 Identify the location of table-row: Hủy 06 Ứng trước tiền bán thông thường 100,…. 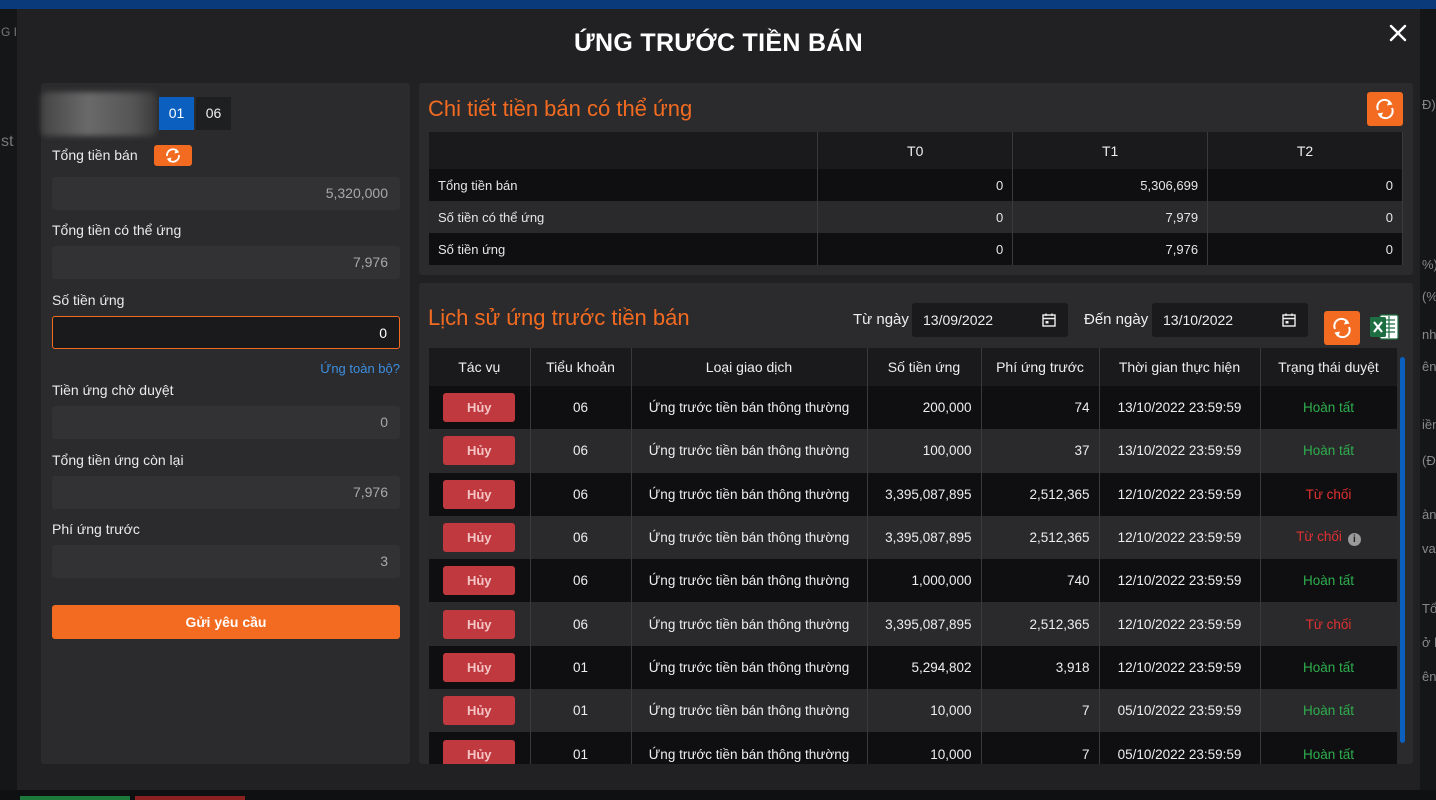
(913, 451).